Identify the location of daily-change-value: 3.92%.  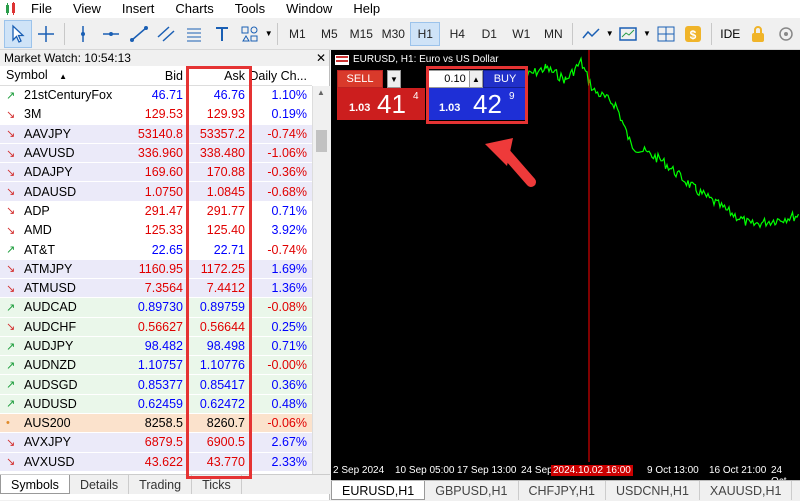
(289, 230).